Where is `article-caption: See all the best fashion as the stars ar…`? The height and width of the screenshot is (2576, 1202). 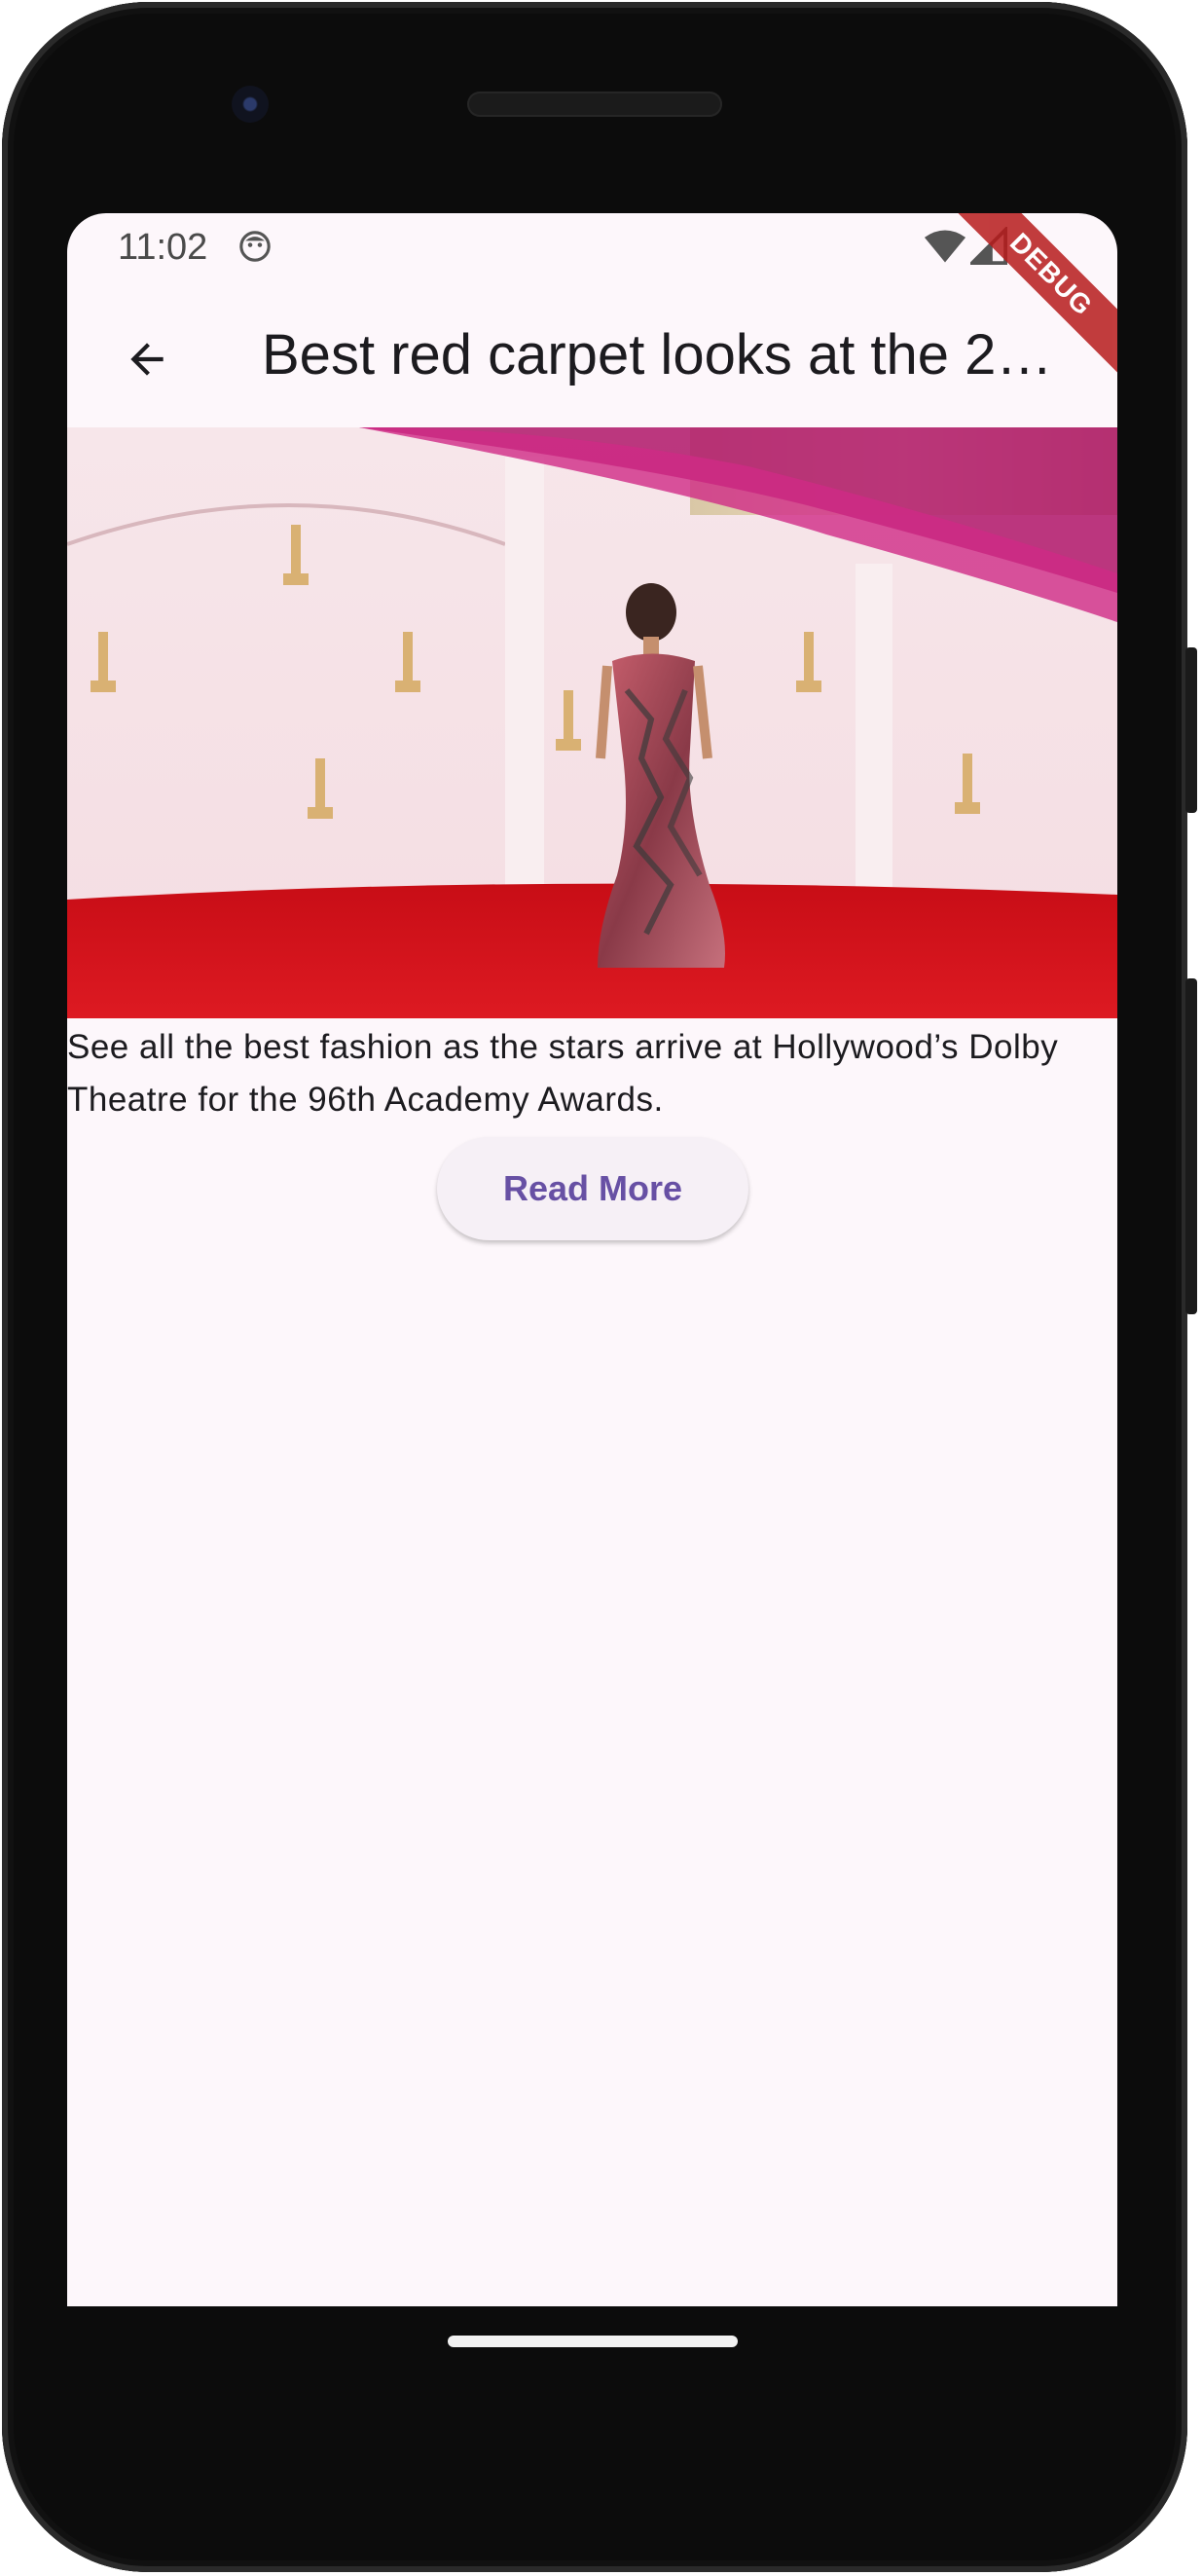
article-caption: See all the best fashion as the stars ar… is located at coordinates (563, 1073).